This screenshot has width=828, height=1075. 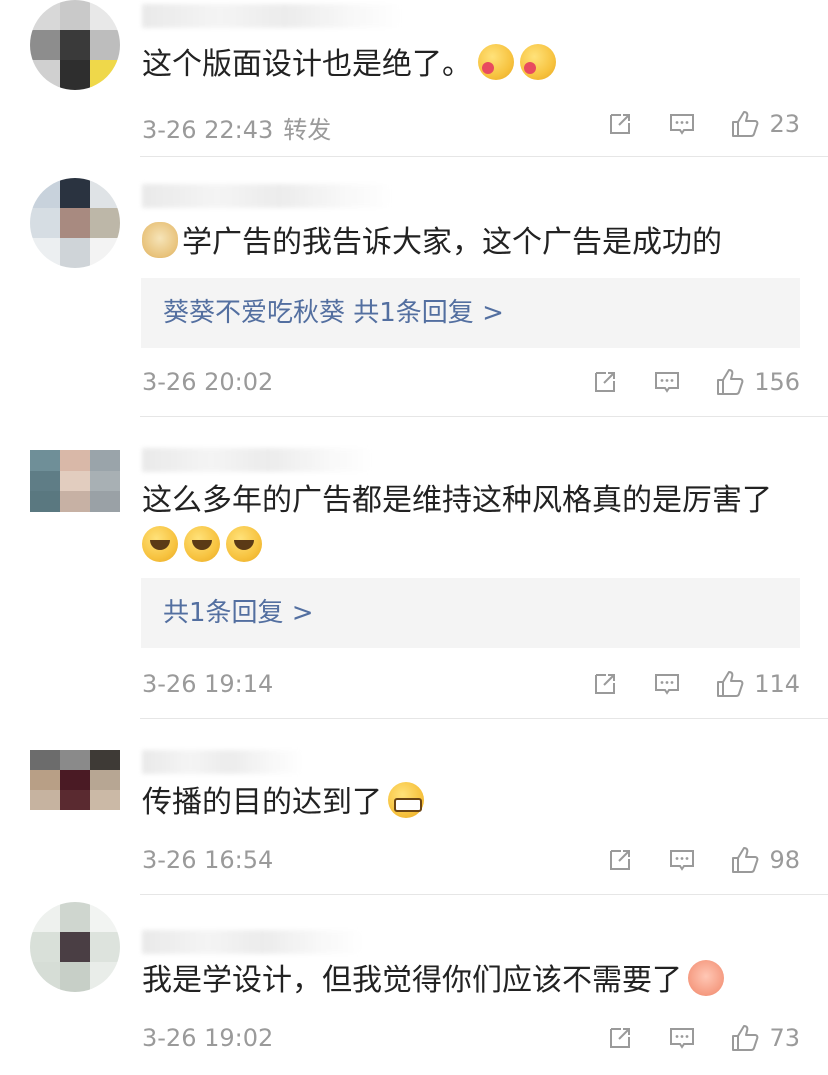 I want to click on reply-preview: 葵葵不爱吃秋葵 共1条回复 >, so click(x=470, y=313).